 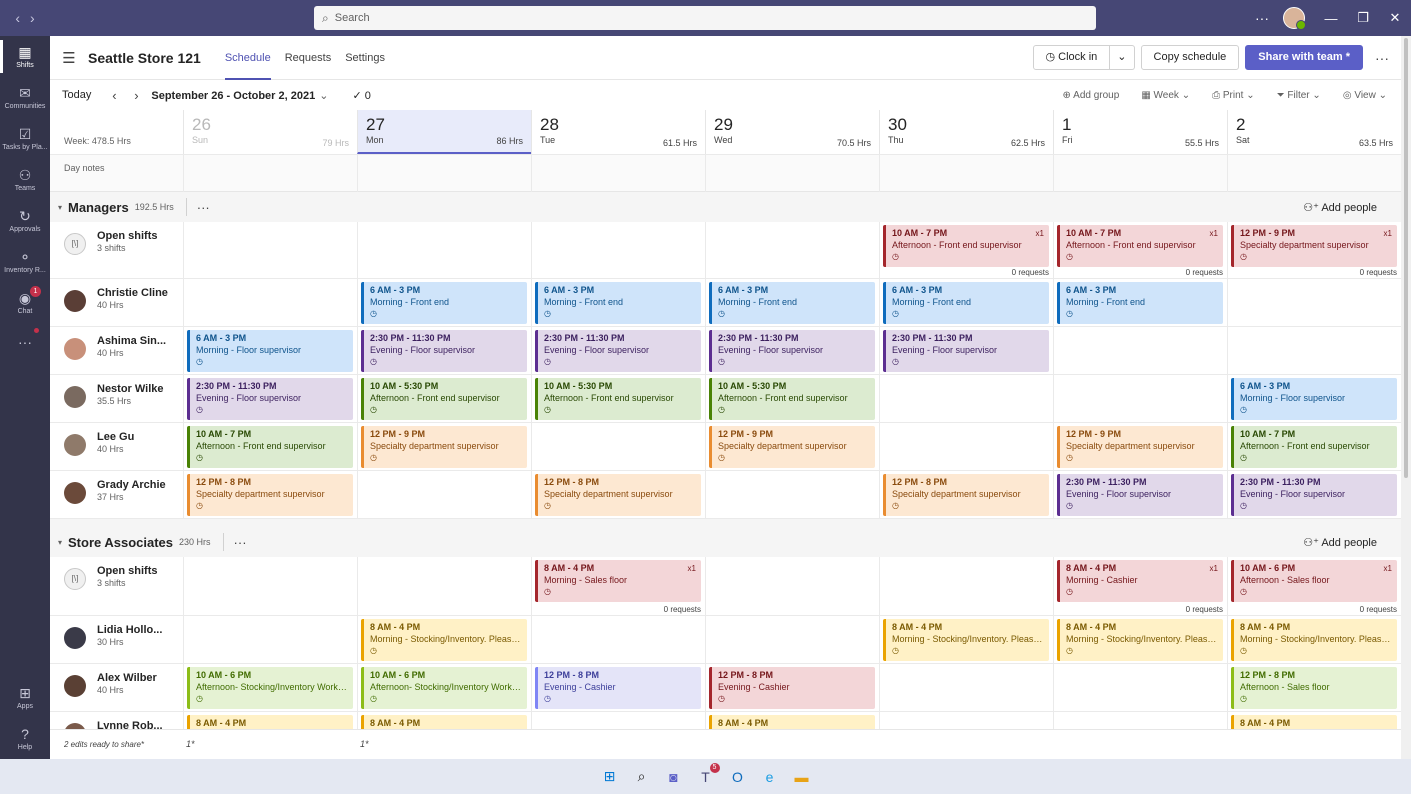 I want to click on shift-card: 8 AM - 4 PM Morning - Sales floor ◷ x1, so click(x=618, y=581).